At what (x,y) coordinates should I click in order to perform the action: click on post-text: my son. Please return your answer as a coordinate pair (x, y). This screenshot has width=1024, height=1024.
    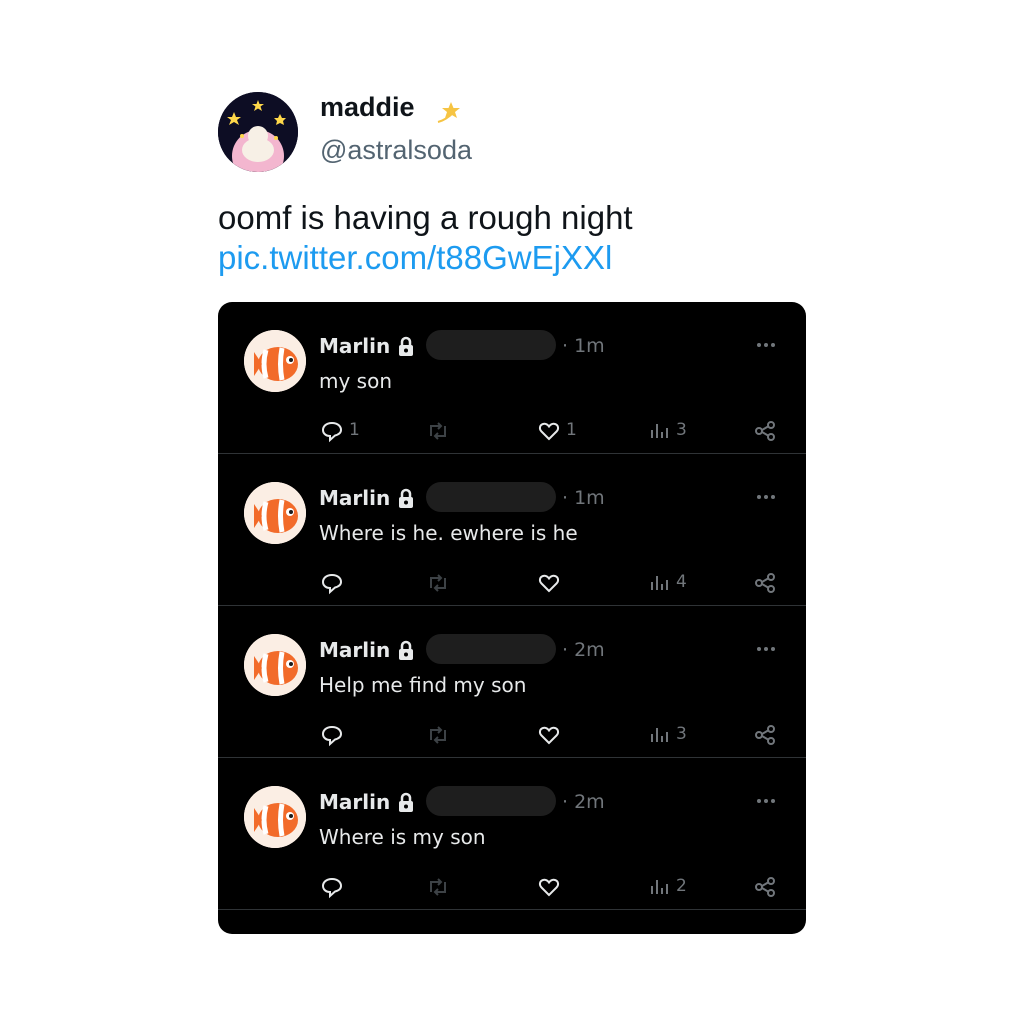
    Looking at the image, I should click on (356, 381).